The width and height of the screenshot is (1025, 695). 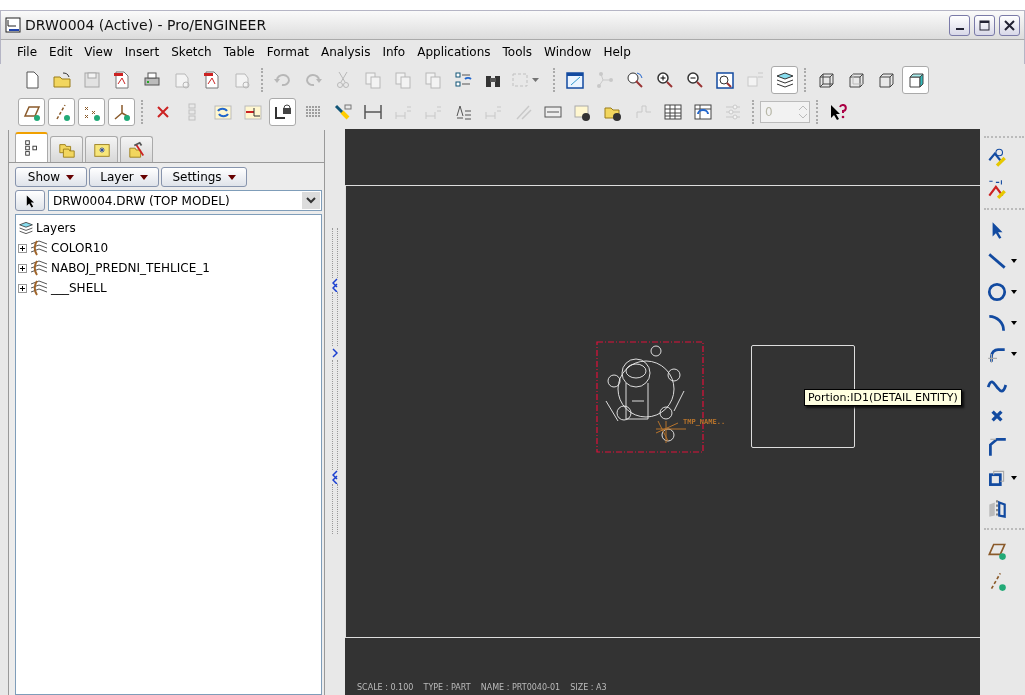 What do you see at coordinates (454, 52) in the screenshot?
I see `menu-item: Applications` at bounding box center [454, 52].